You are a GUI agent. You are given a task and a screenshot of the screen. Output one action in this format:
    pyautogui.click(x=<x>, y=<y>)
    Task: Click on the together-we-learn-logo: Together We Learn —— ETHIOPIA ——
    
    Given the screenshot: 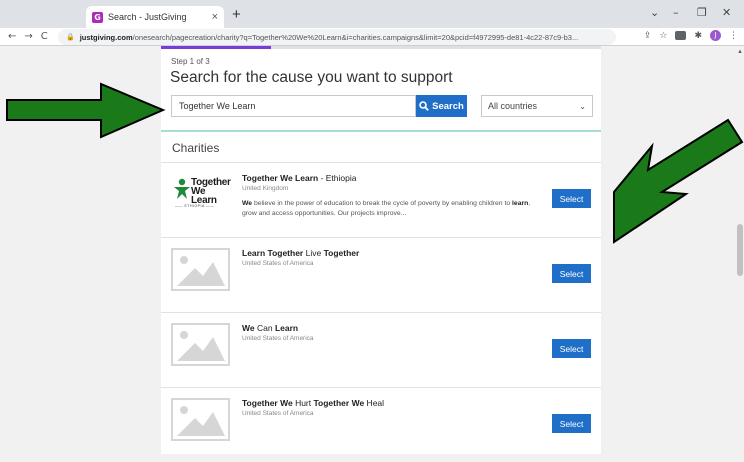 What is the action you would take?
    pyautogui.click(x=201, y=194)
    